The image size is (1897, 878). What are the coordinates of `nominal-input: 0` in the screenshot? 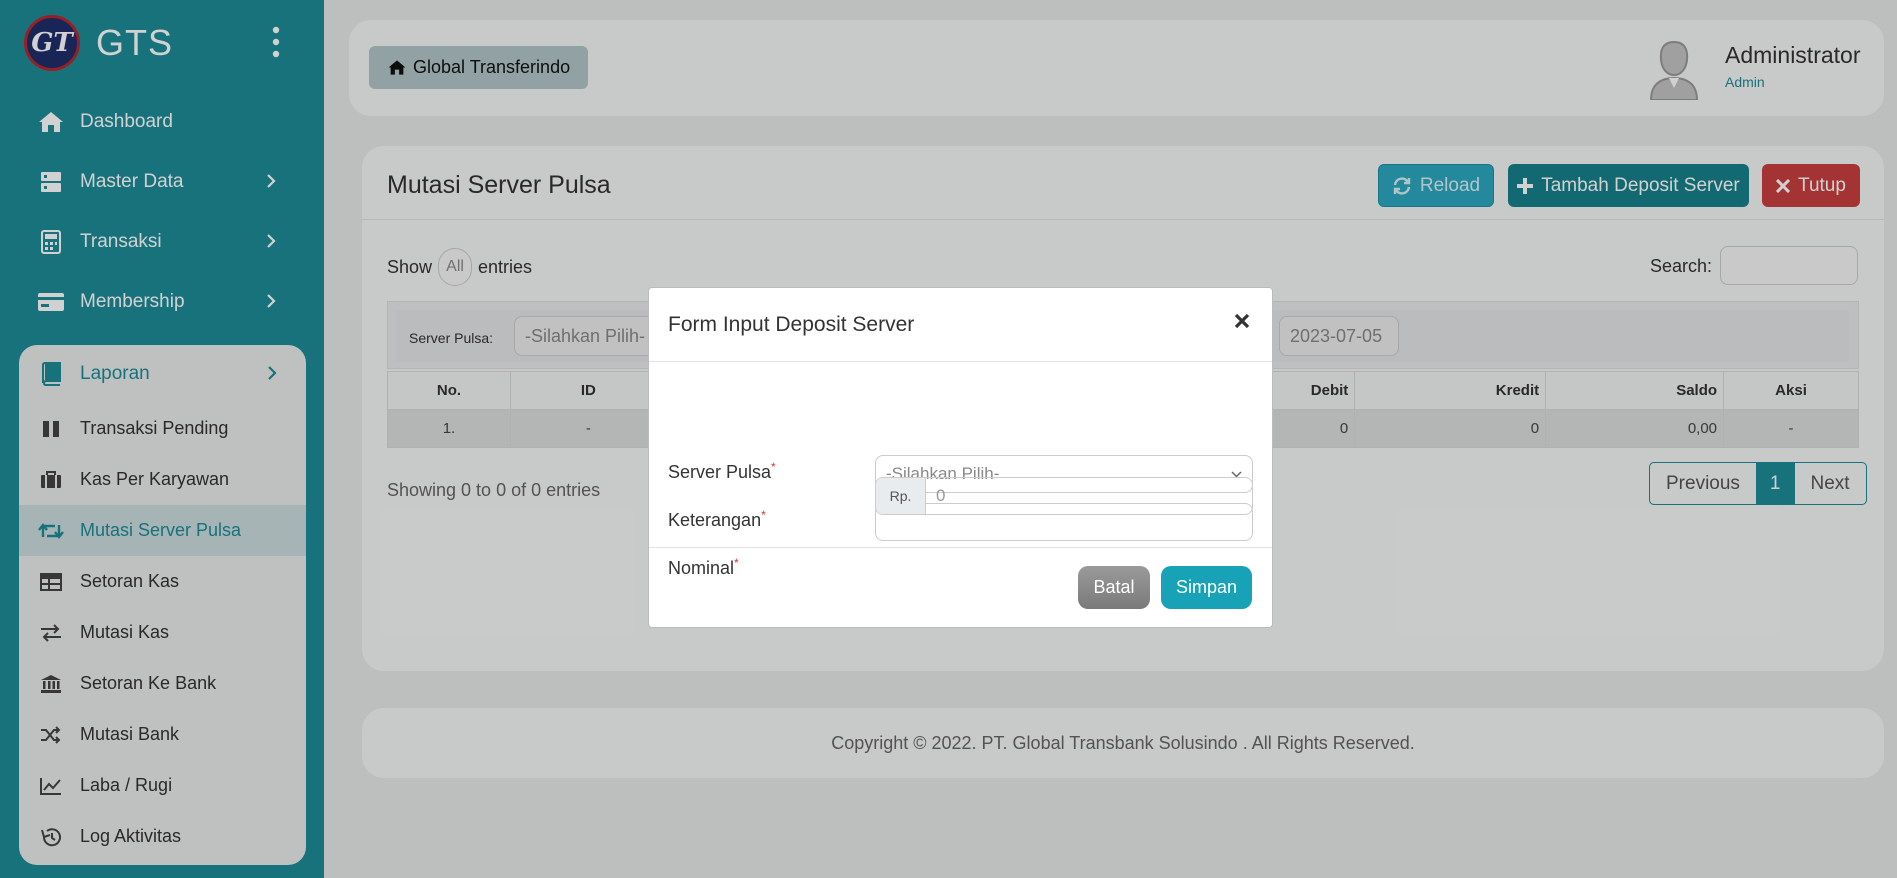 It's located at (1089, 496).